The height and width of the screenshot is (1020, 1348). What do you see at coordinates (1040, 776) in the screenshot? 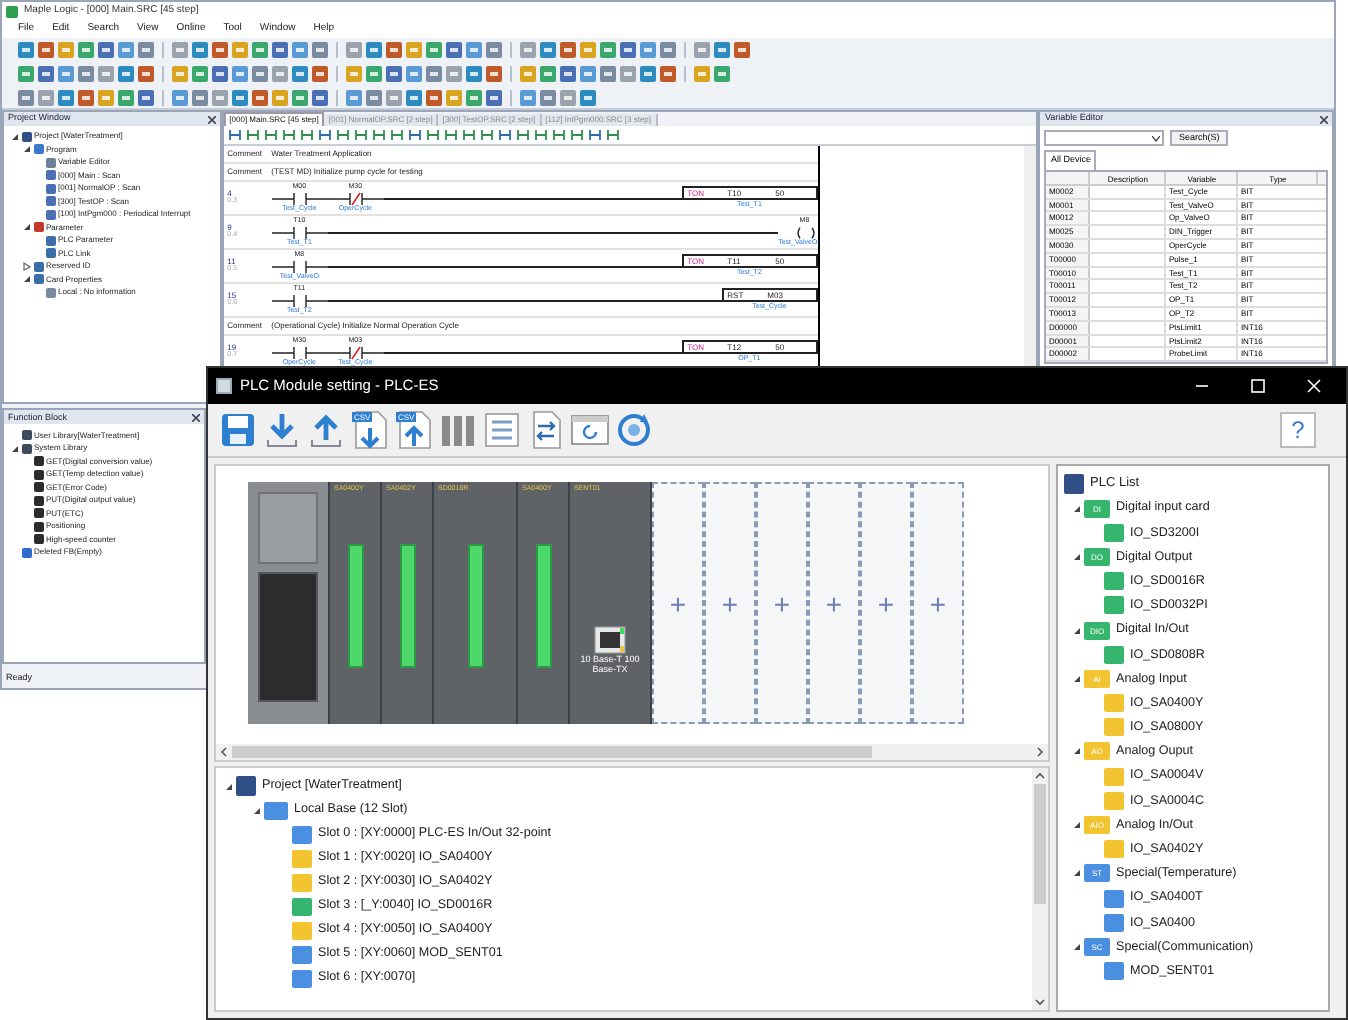
I see `scroll-up-icon` at bounding box center [1040, 776].